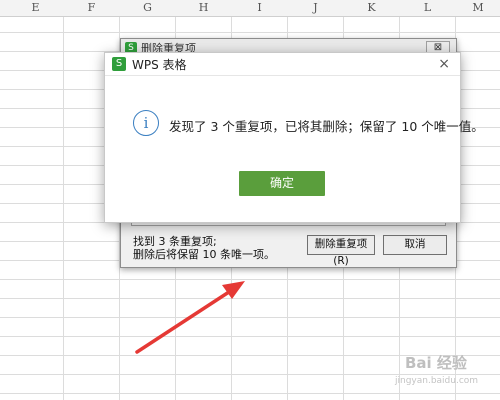 This screenshot has height=400, width=500. What do you see at coordinates (184, 321) in the screenshot?
I see `arrow-shaft` at bounding box center [184, 321].